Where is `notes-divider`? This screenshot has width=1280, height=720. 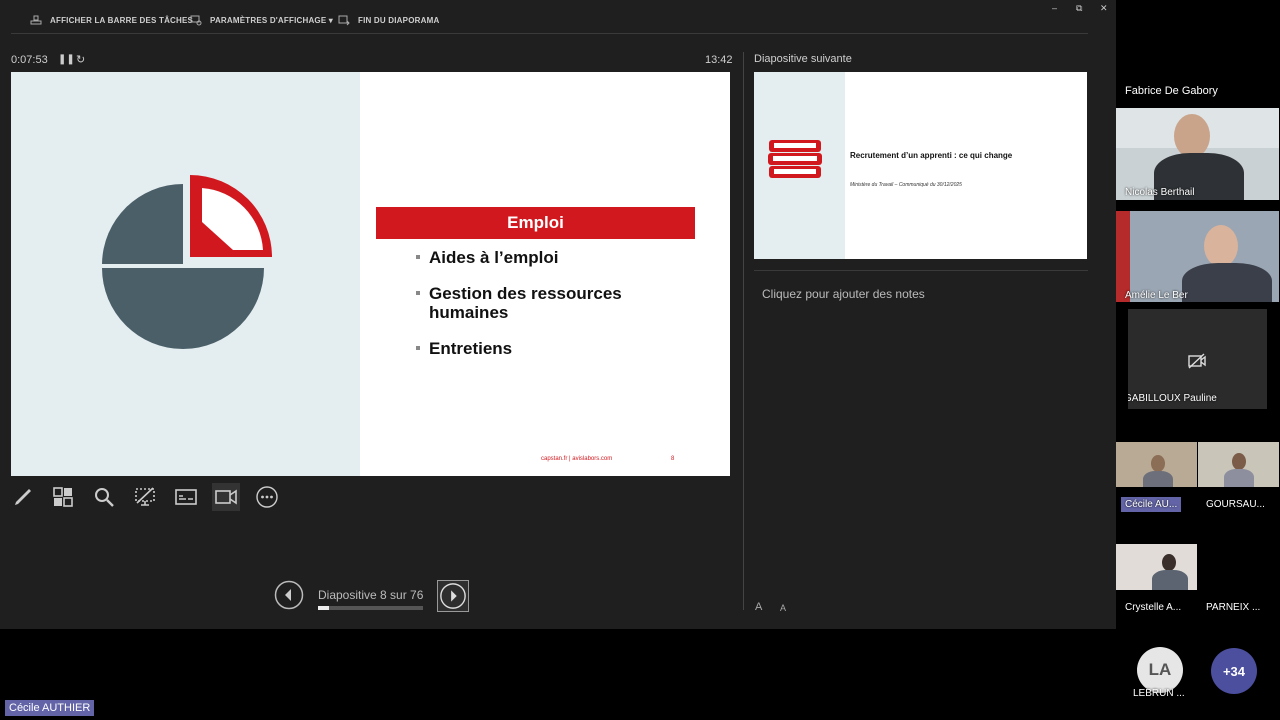 notes-divider is located at coordinates (921, 270).